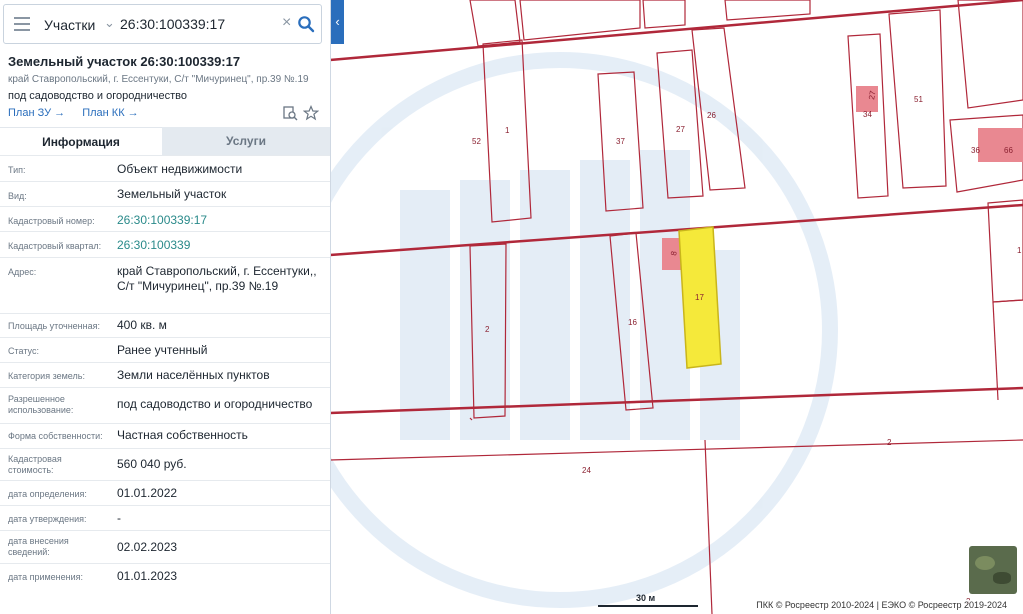  Describe the element at coordinates (165, 517) in the screenshot. I see `property-row: дата утверждения: -` at that location.